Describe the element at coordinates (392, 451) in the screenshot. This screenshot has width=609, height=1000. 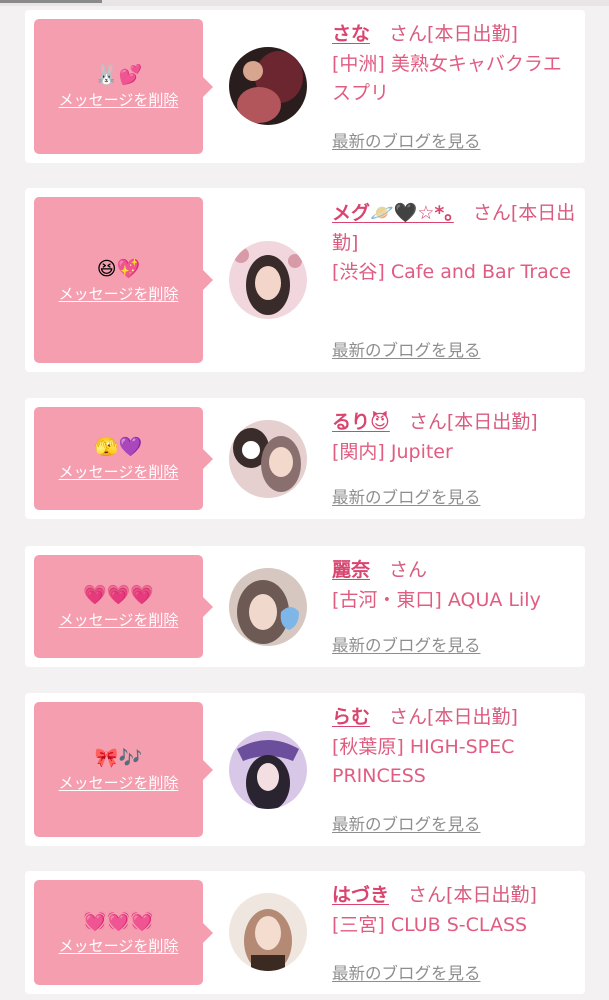
I see `shop-name: [関内] Jupiter` at that location.